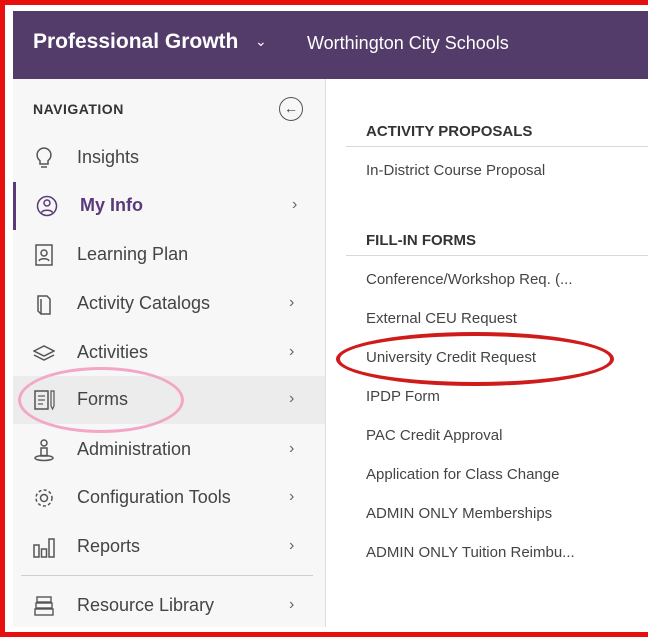 This screenshot has height=637, width=648. What do you see at coordinates (44, 450) in the screenshot?
I see `admin-icon` at bounding box center [44, 450].